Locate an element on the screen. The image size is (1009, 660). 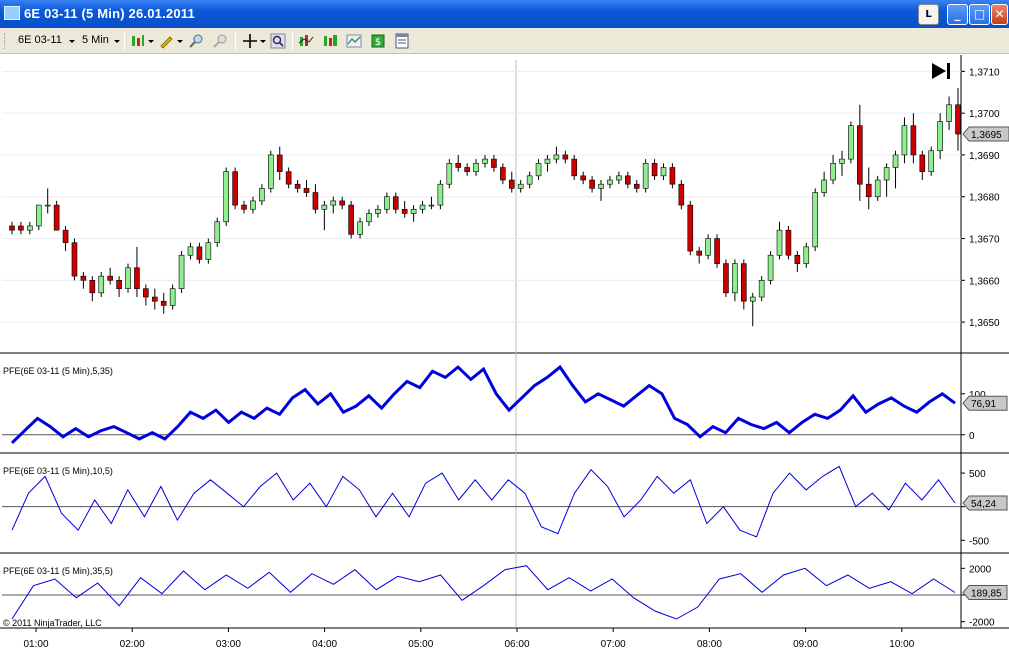
pfe-series-line is located at coordinates (483, 404).